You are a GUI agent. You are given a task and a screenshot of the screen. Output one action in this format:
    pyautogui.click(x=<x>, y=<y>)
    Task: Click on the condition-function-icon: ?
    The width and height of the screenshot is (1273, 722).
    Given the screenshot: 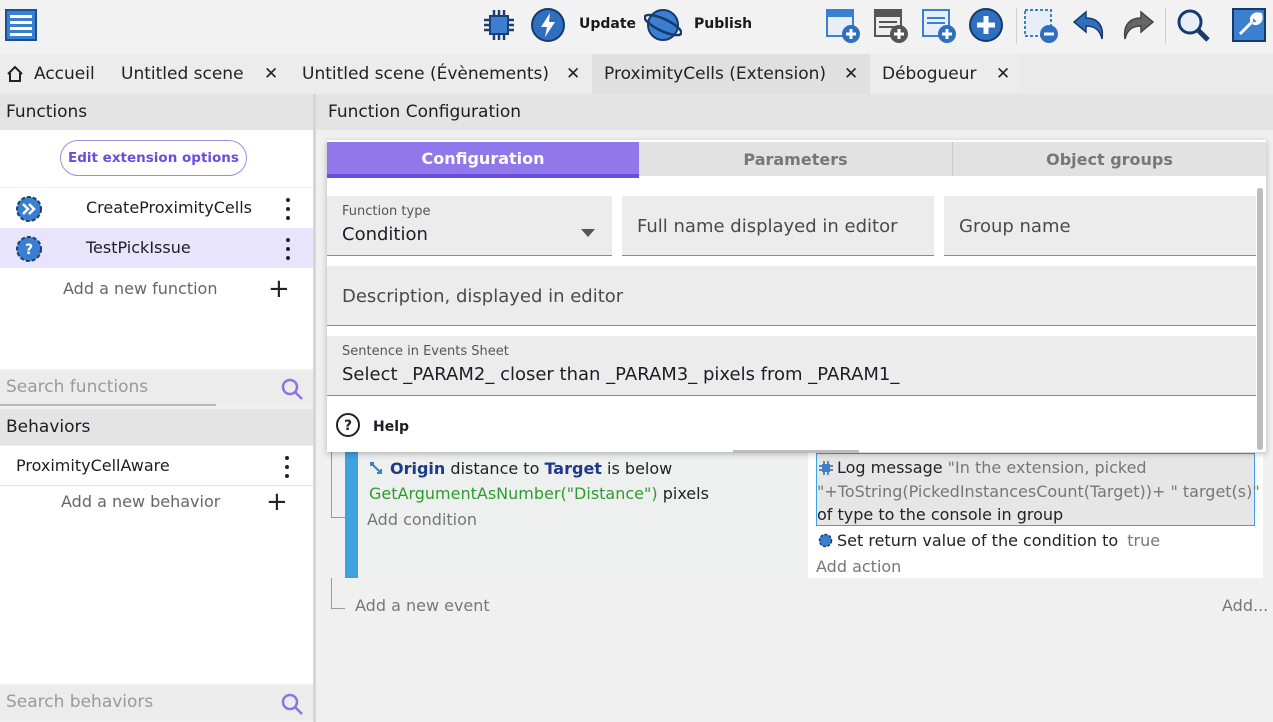 What is the action you would take?
    pyautogui.click(x=29, y=249)
    